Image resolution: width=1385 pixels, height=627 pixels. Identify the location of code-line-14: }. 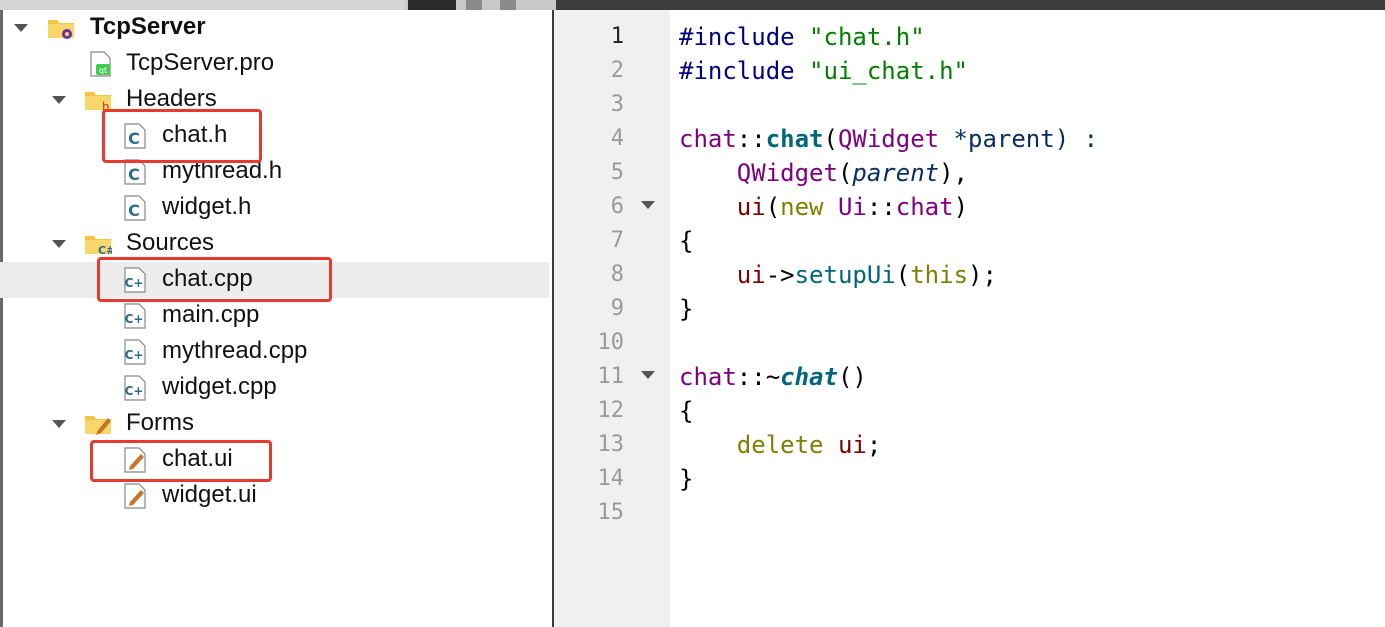
(686, 479).